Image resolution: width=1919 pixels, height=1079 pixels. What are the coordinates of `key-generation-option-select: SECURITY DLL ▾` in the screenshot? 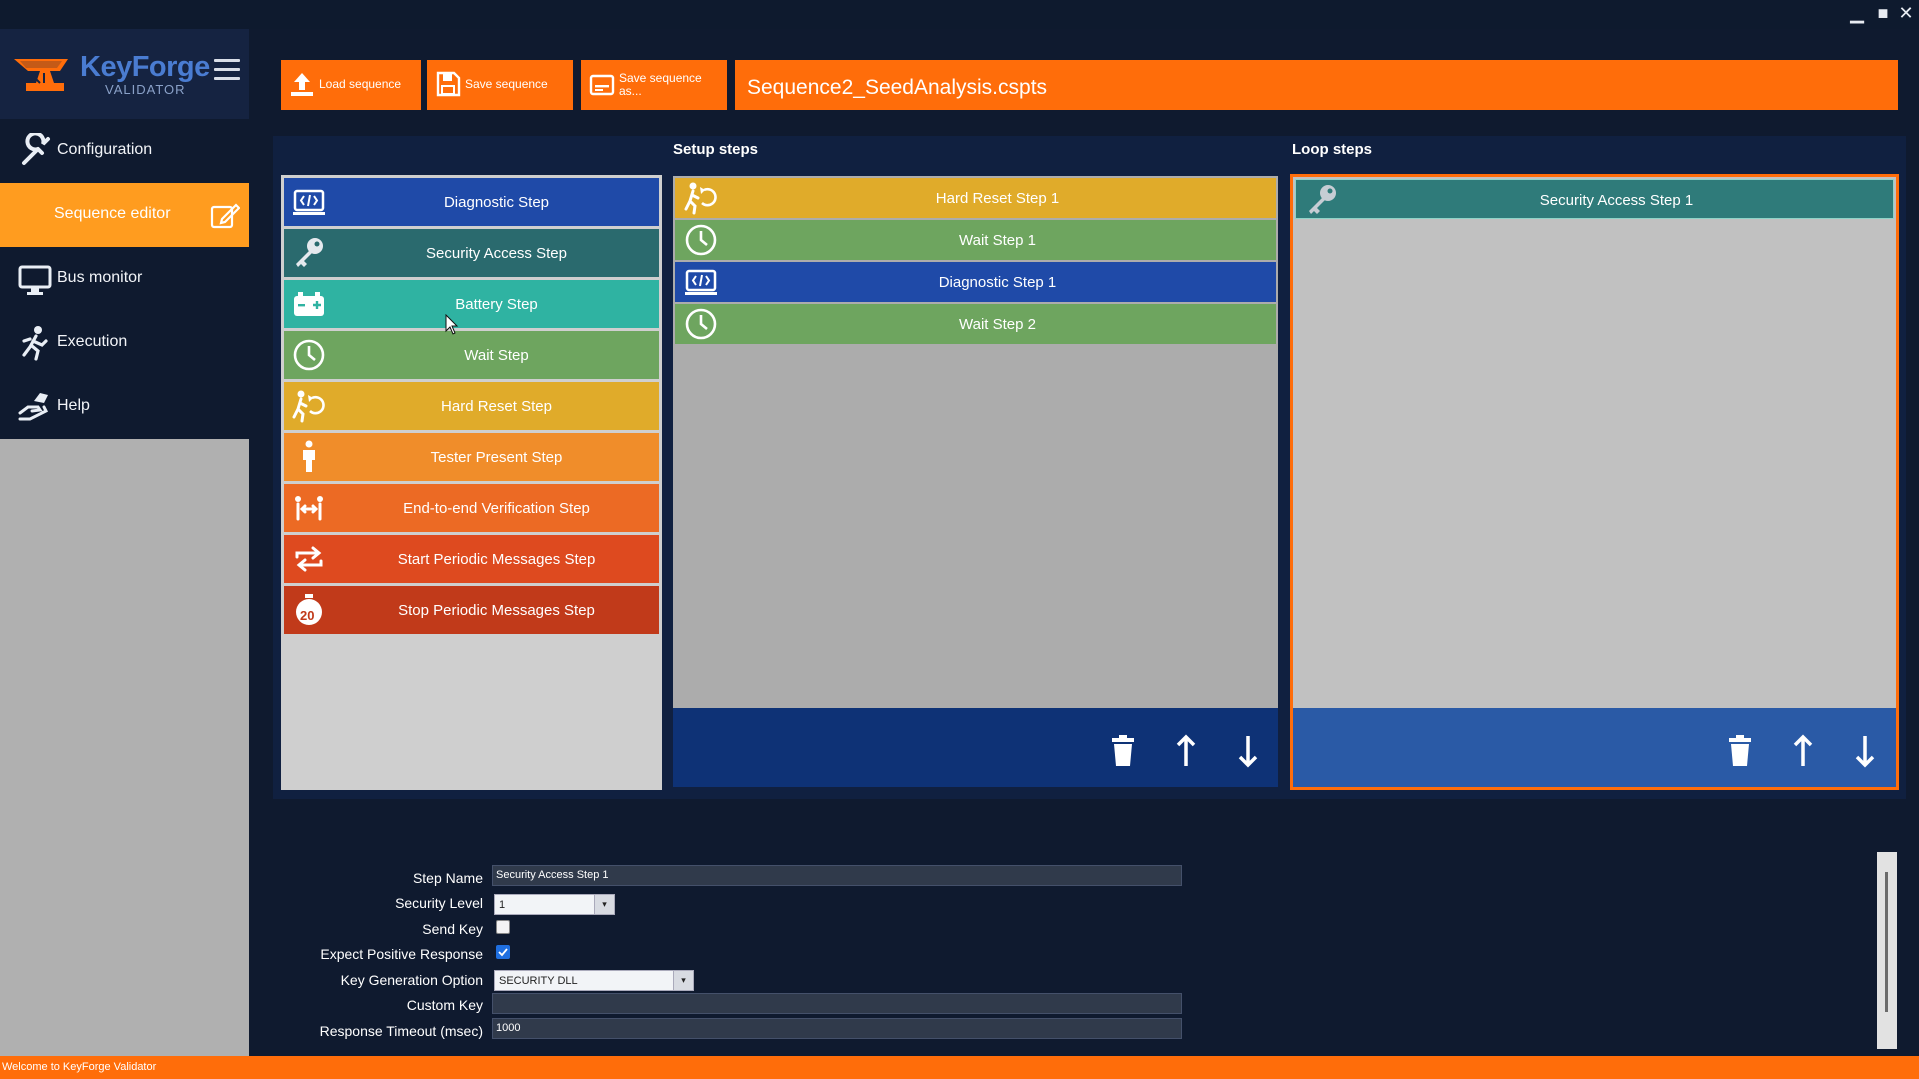 It's located at (594, 980).